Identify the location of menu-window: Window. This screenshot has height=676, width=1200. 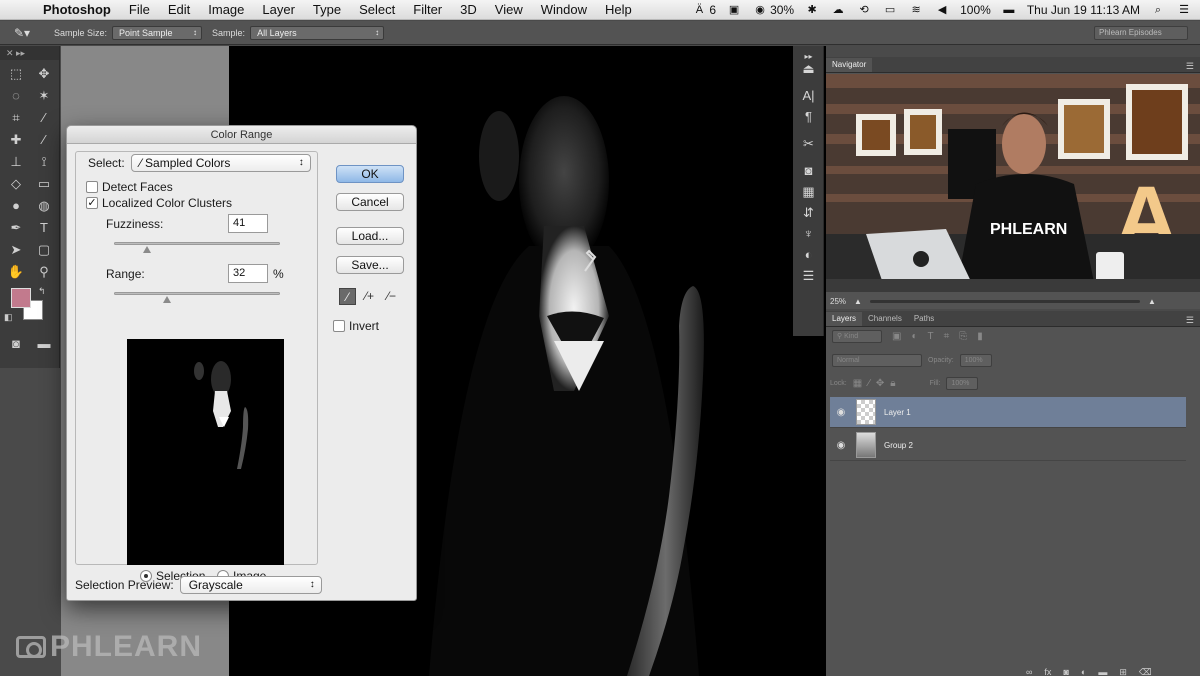
(564, 9).